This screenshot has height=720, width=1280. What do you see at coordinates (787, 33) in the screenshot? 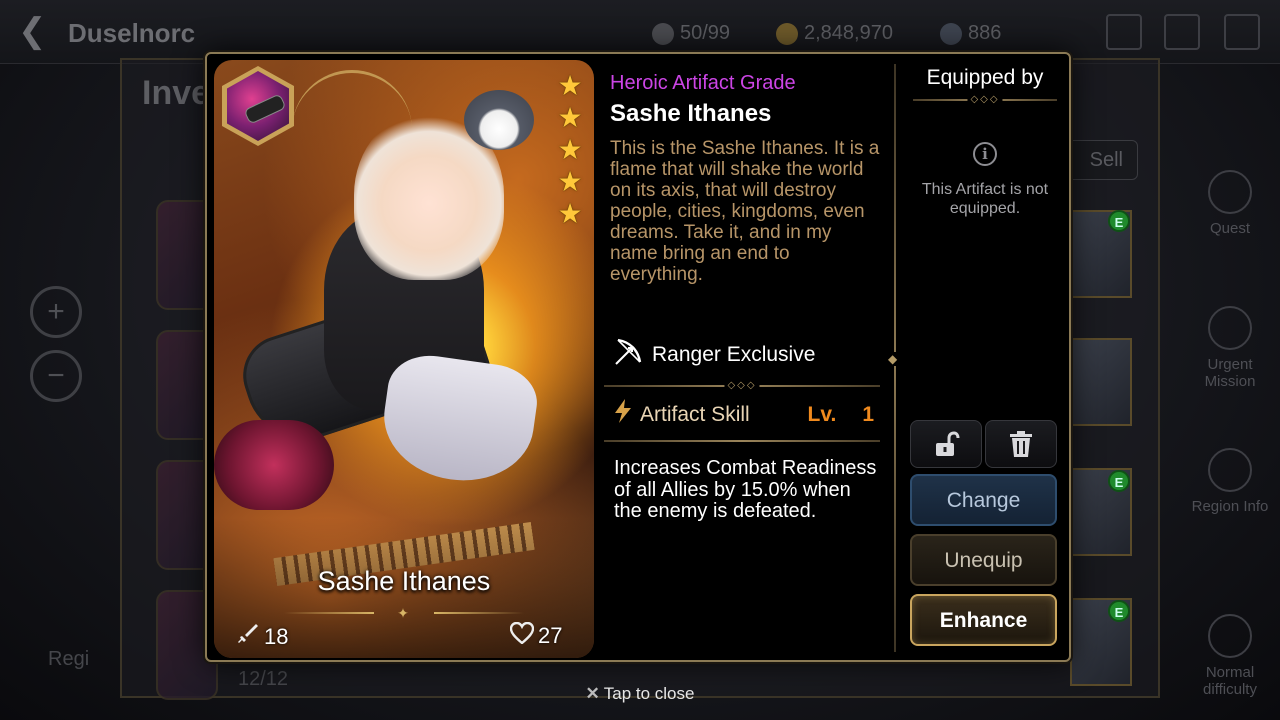
I see `gold-icon` at bounding box center [787, 33].